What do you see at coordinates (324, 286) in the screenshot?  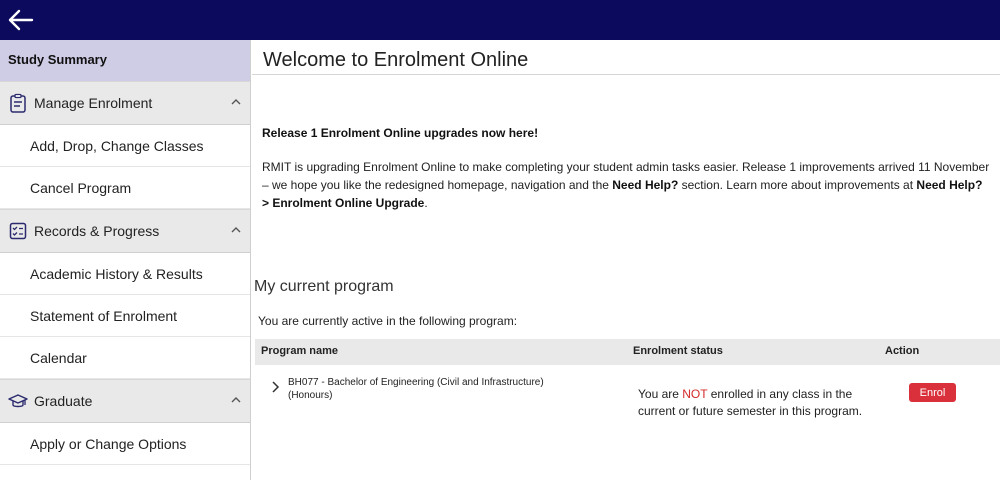 I see `program-heading: My current program` at bounding box center [324, 286].